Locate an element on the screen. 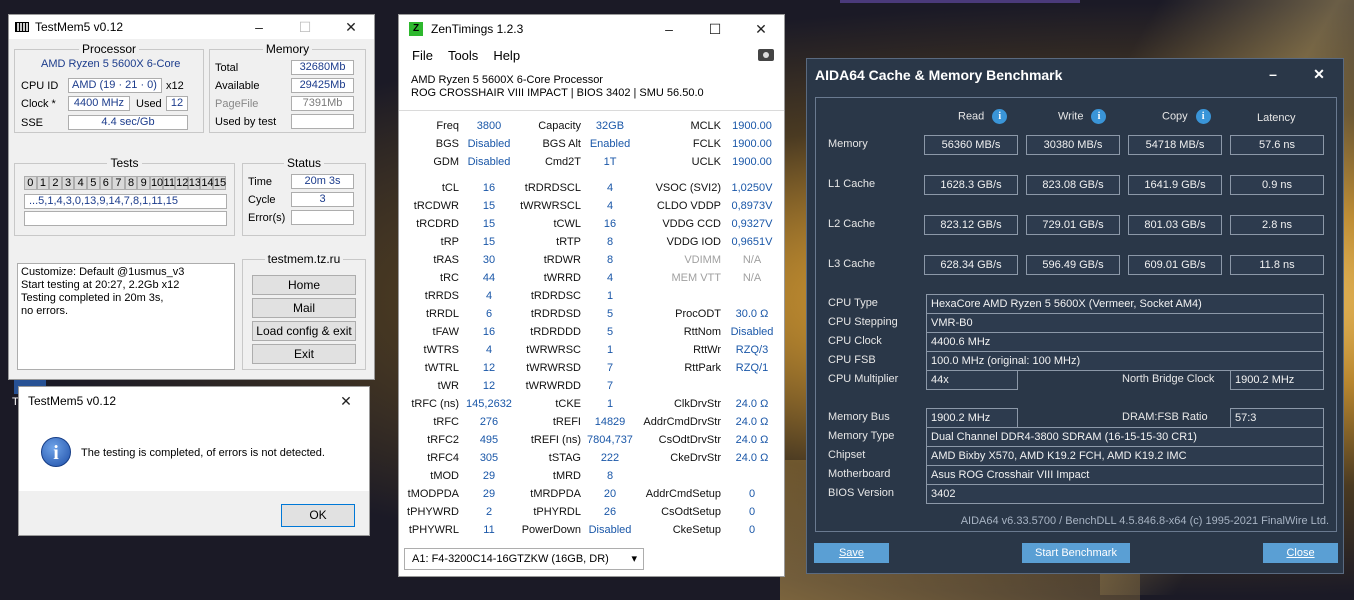 This screenshot has width=1354, height=600. zt-close-button: ✕ is located at coordinates (761, 29).